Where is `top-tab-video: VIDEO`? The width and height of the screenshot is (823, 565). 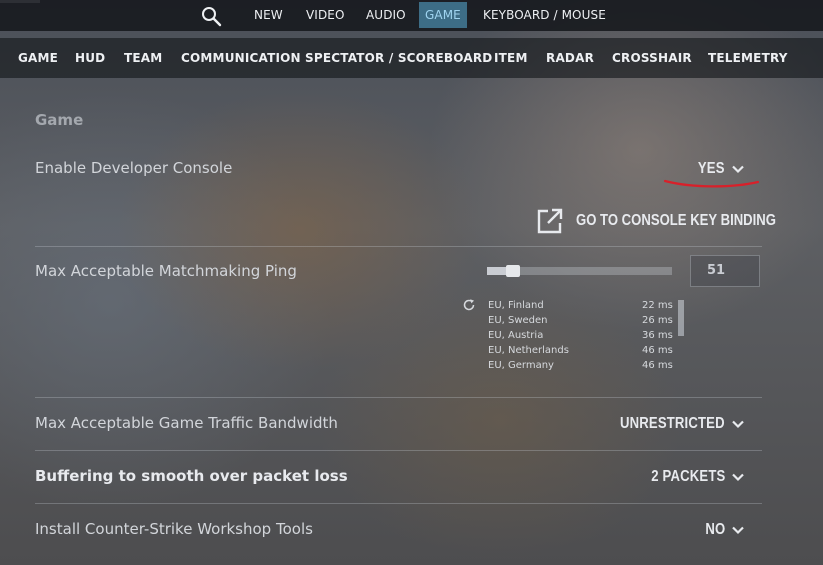 top-tab-video: VIDEO is located at coordinates (325, 17).